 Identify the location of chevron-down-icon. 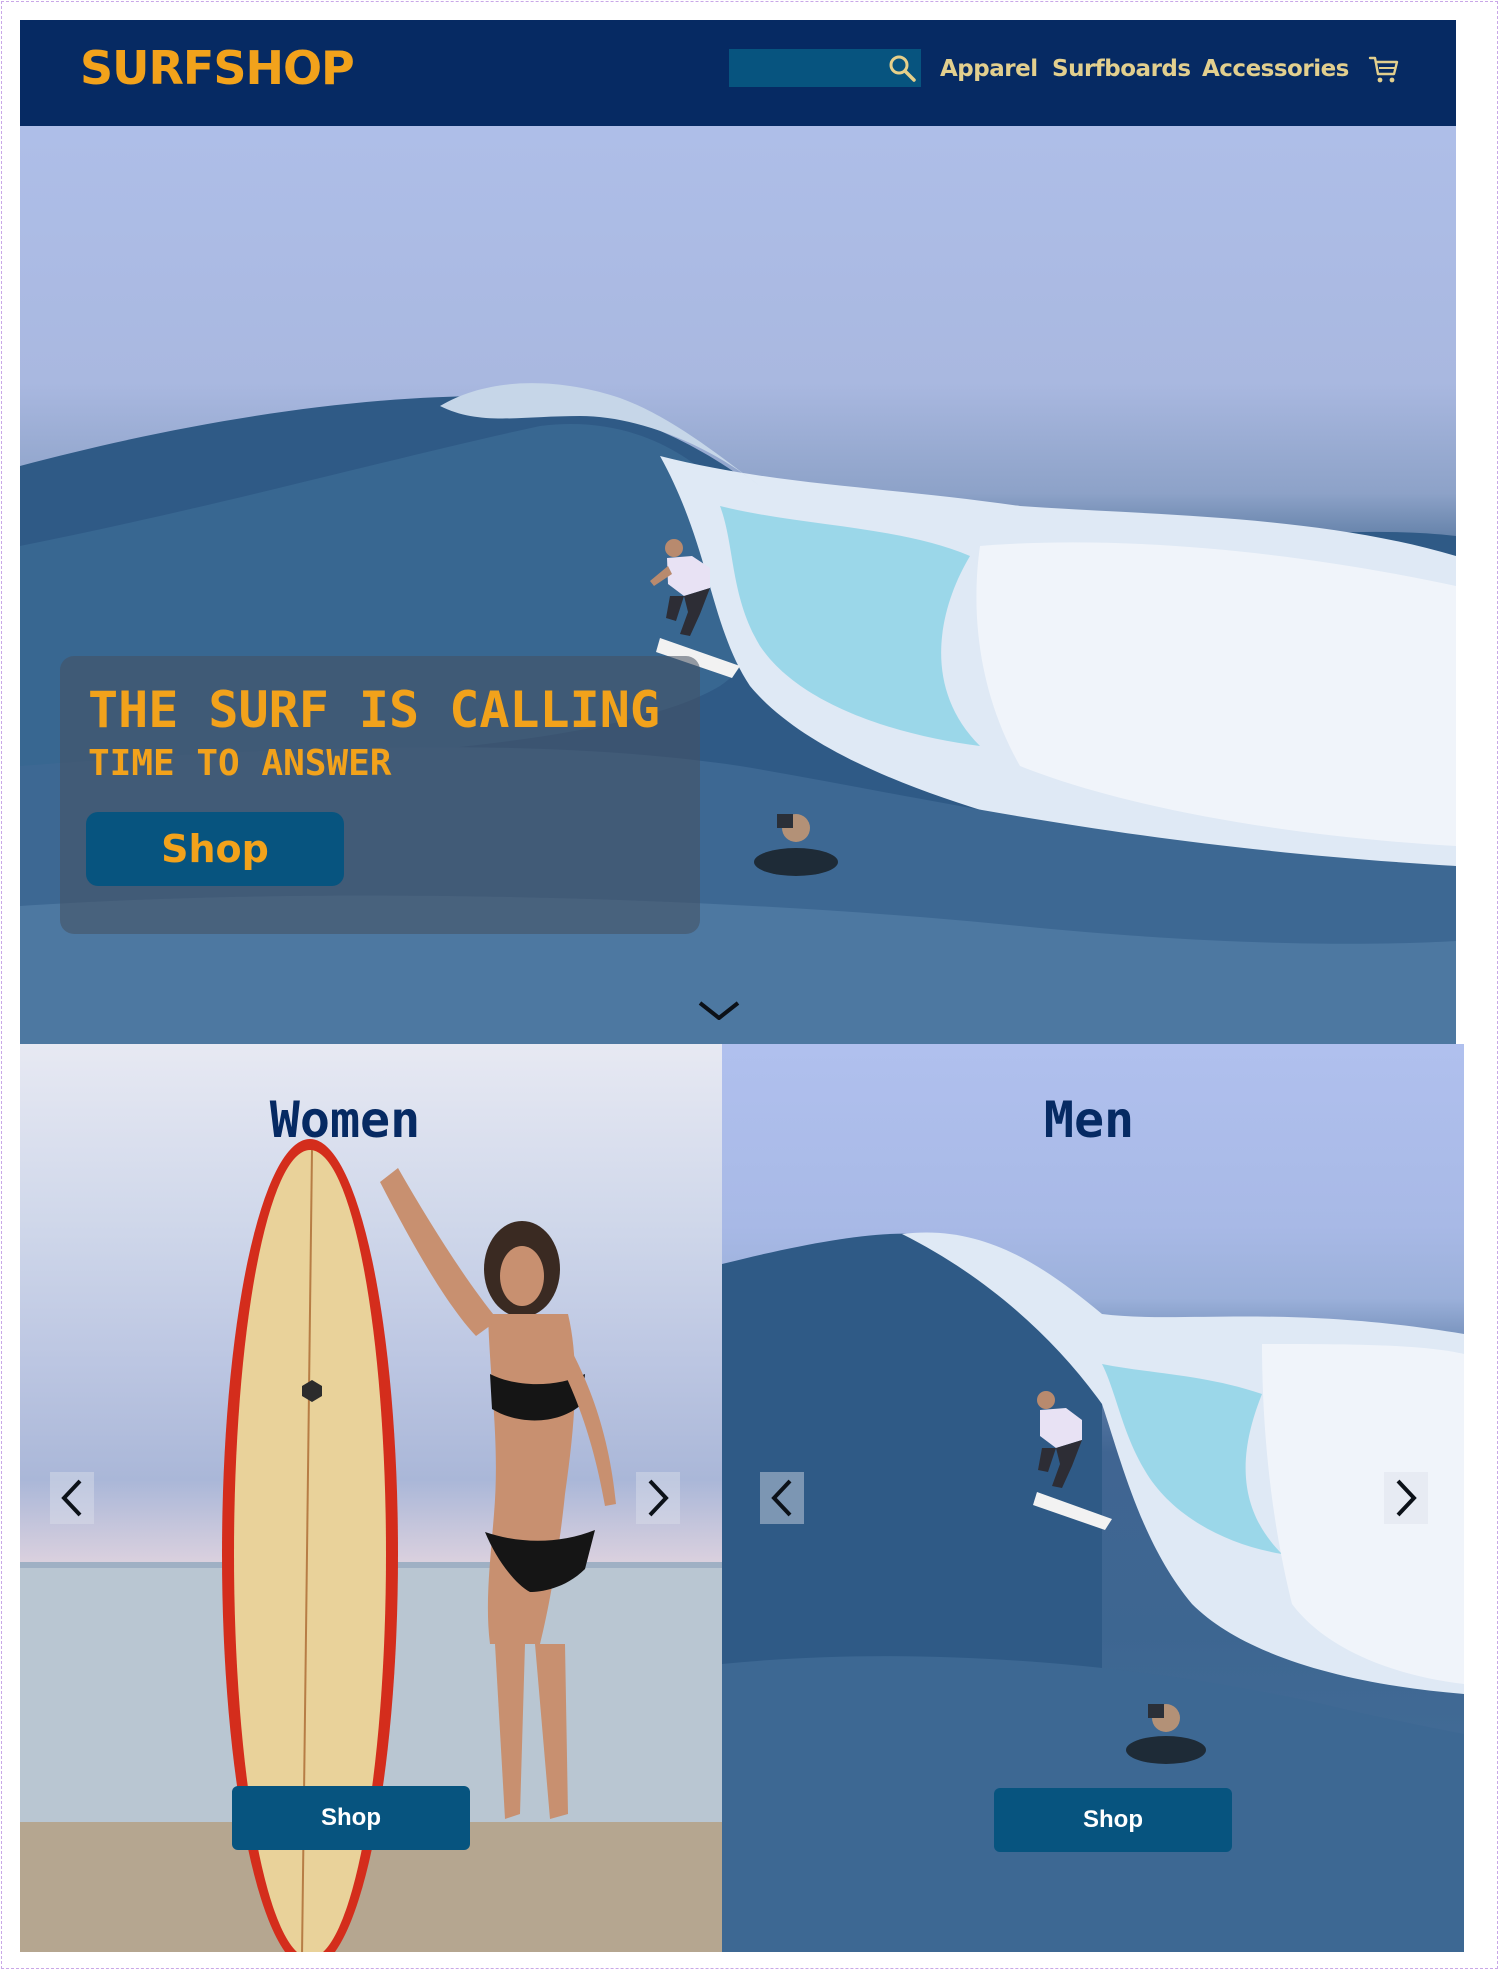
(719, 1011).